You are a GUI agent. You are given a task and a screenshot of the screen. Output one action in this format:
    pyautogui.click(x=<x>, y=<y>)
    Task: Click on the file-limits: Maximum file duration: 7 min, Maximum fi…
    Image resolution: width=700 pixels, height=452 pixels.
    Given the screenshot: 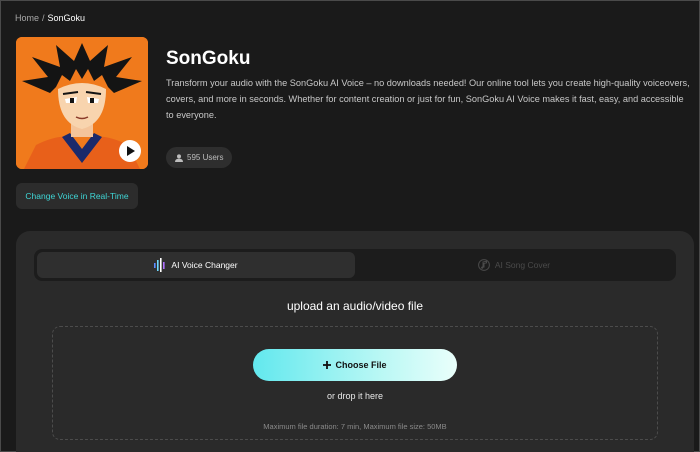 What is the action you would take?
    pyautogui.click(x=355, y=426)
    